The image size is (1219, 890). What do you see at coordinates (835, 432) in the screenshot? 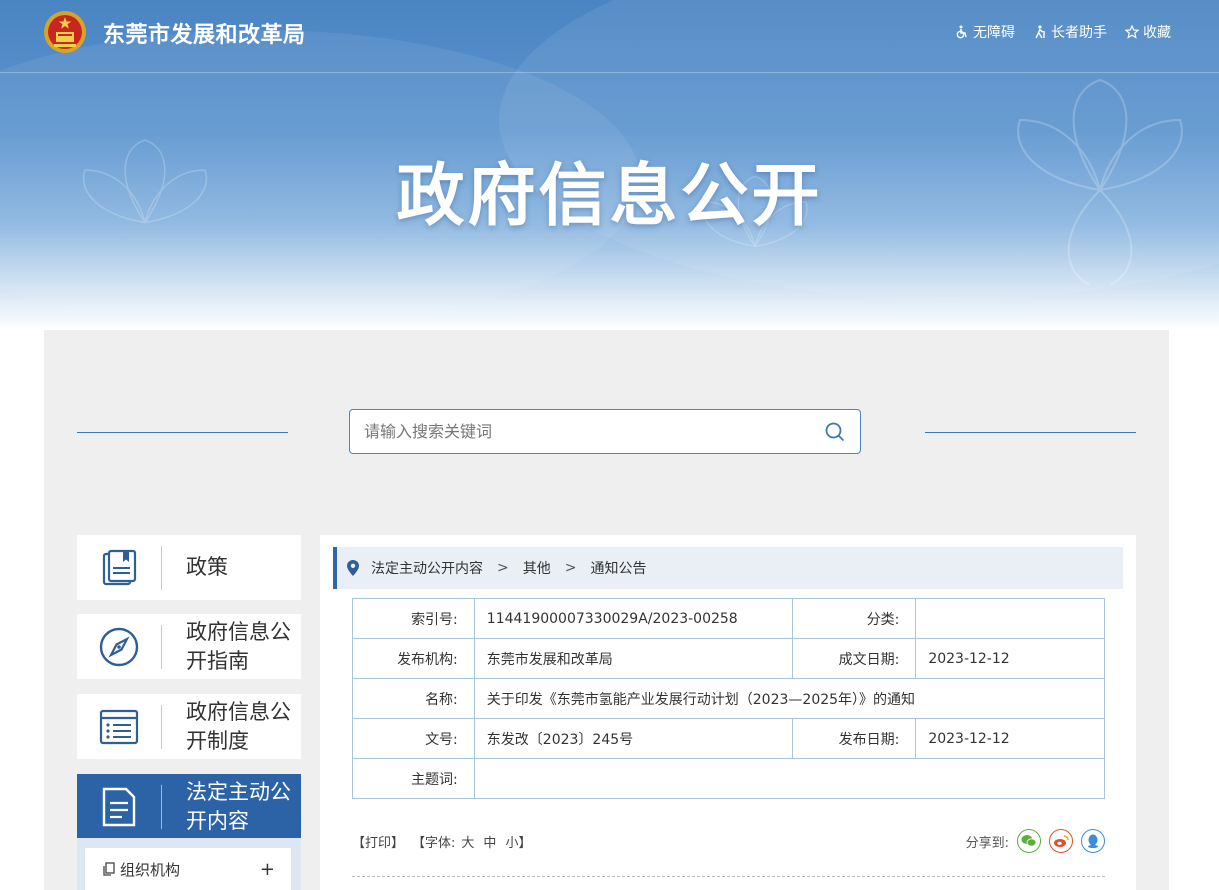
I see `search-icon` at bounding box center [835, 432].